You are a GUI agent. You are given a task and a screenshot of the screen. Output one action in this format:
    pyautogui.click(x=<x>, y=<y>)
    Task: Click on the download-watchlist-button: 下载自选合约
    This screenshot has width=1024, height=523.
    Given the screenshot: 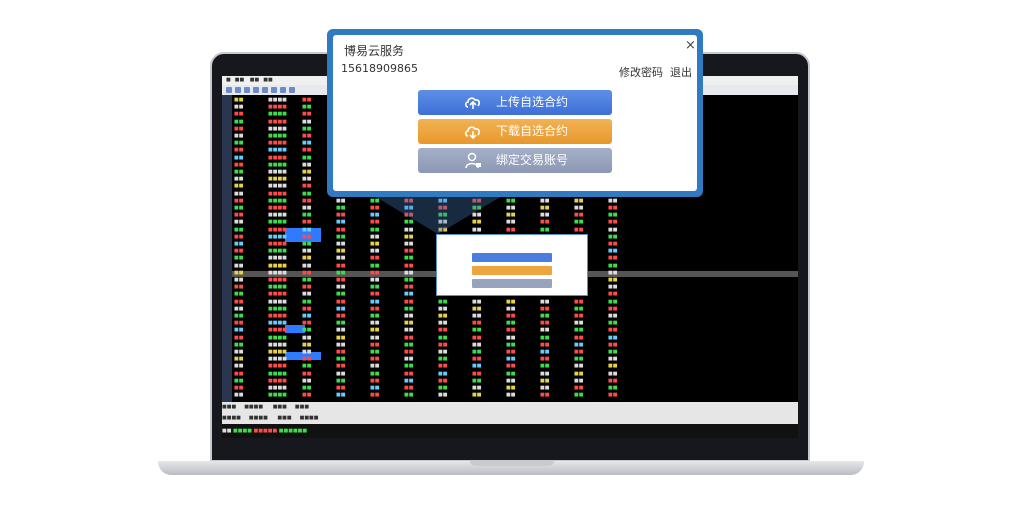 What is the action you would take?
    pyautogui.click(x=515, y=131)
    